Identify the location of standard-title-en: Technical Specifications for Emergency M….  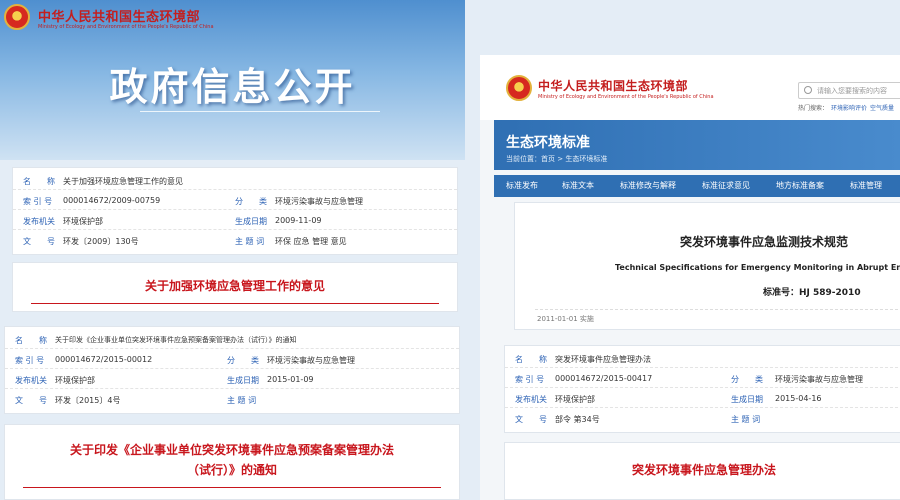
(757, 267).